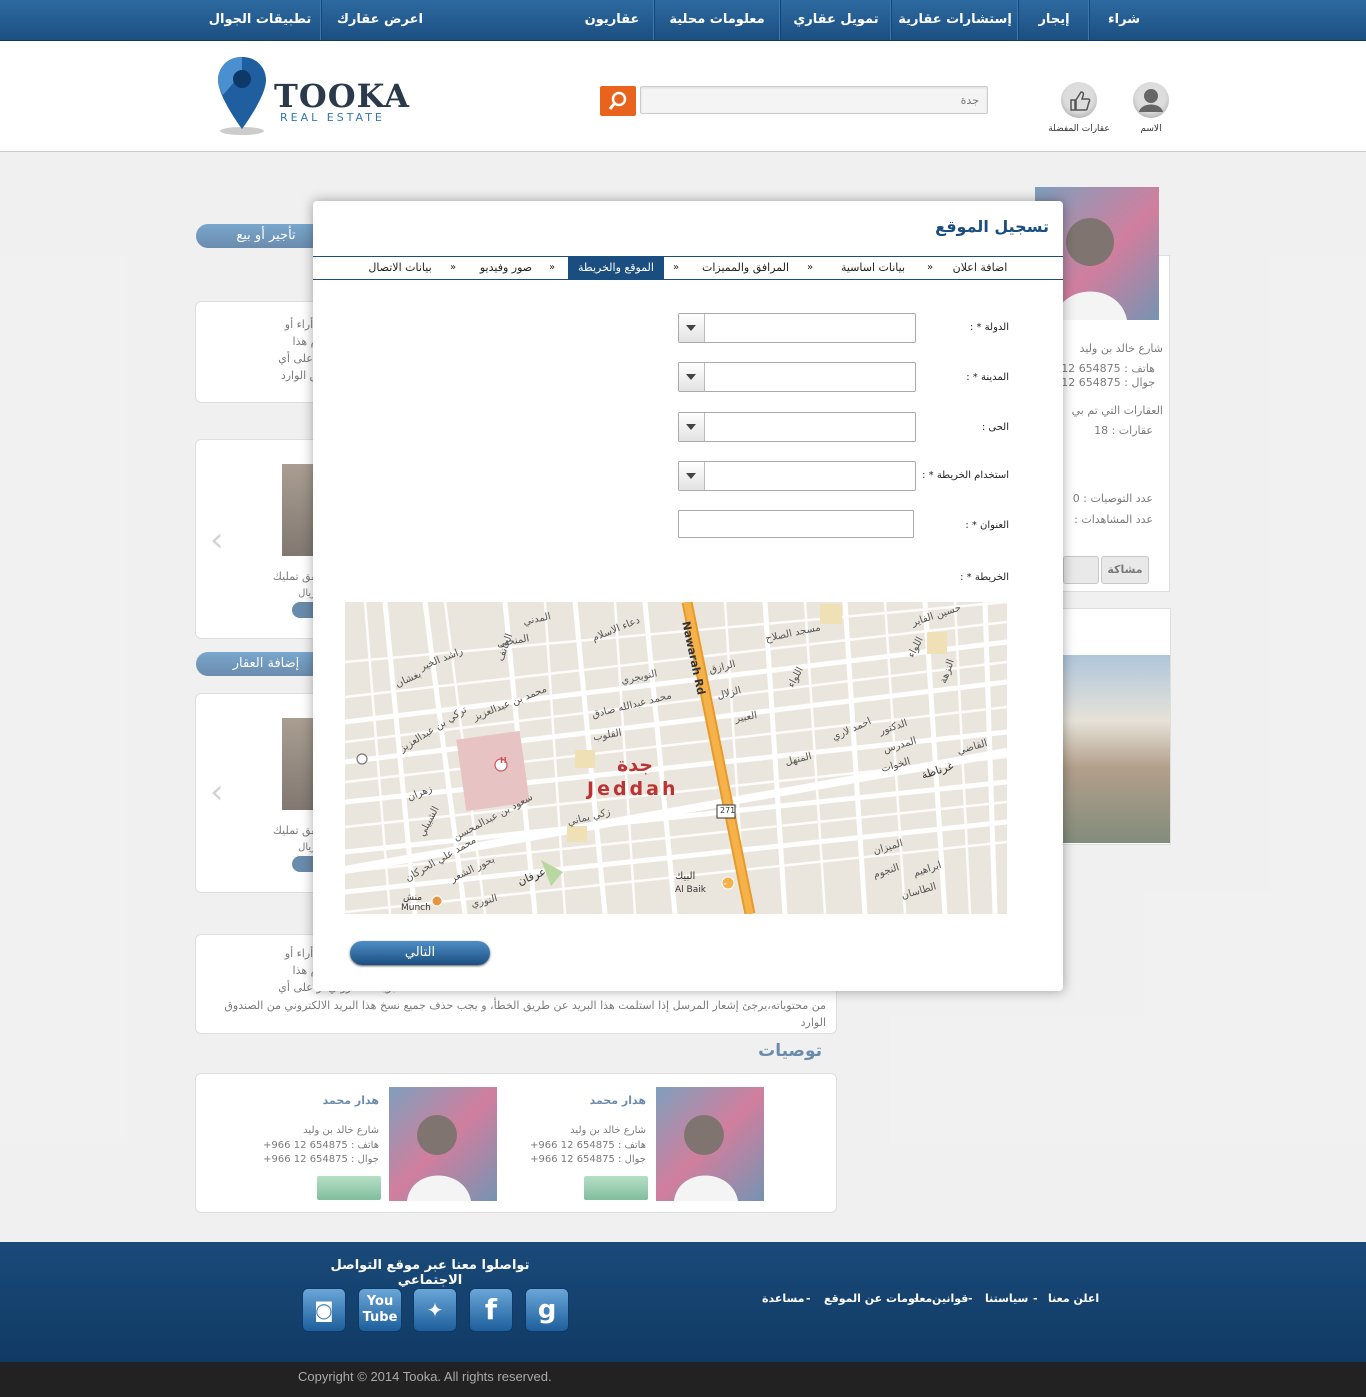  I want to click on poi-munch-ar: منش, so click(413, 898).